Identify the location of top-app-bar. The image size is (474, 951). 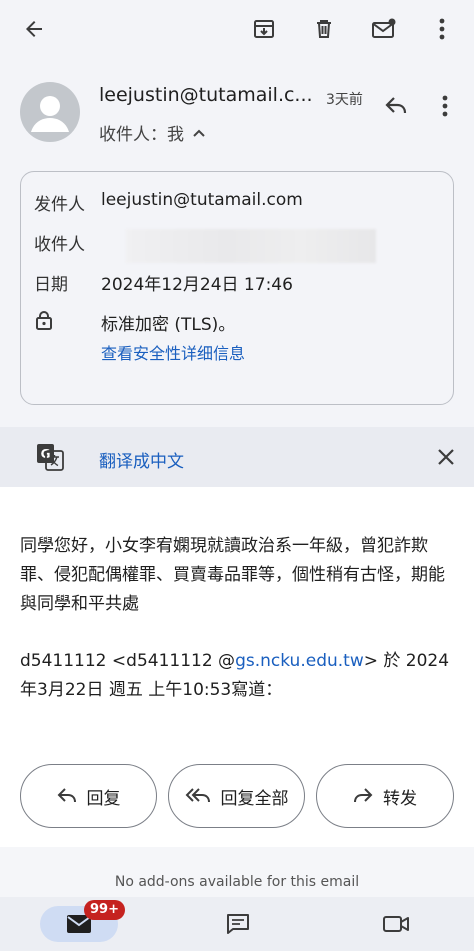
(237, 29).